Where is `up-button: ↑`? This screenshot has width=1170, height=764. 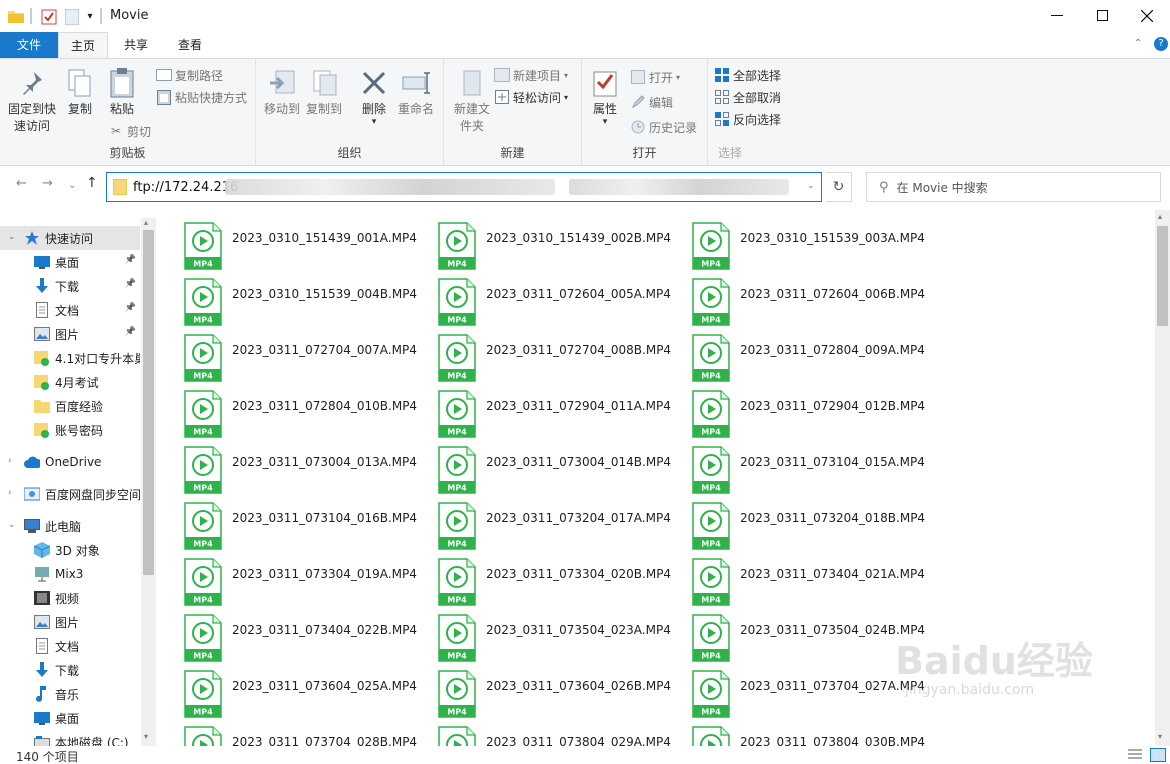
up-button: ↑ is located at coordinates (92, 183).